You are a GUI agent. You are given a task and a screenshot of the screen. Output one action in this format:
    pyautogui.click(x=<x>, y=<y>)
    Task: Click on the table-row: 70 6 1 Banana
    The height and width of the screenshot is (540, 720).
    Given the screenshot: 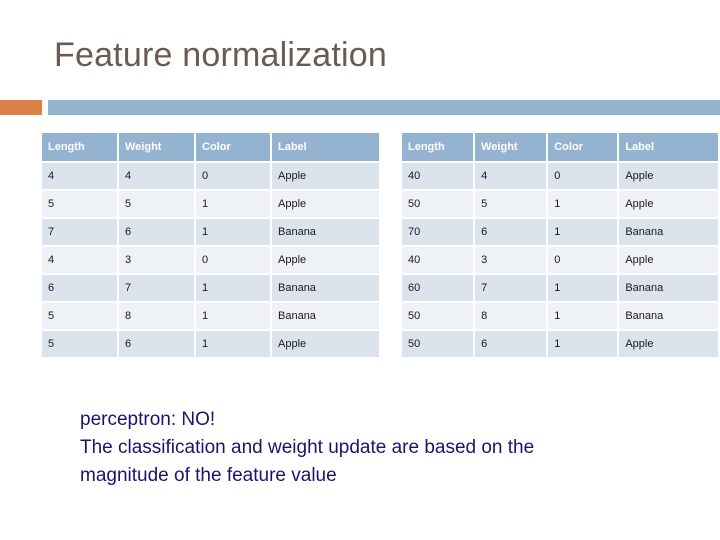 What is the action you would take?
    pyautogui.click(x=560, y=232)
    